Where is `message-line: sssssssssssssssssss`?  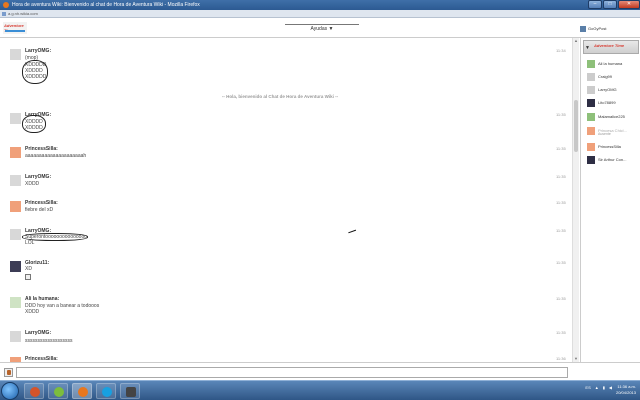 message-line: sssssssssssssssssss is located at coordinates (49, 341).